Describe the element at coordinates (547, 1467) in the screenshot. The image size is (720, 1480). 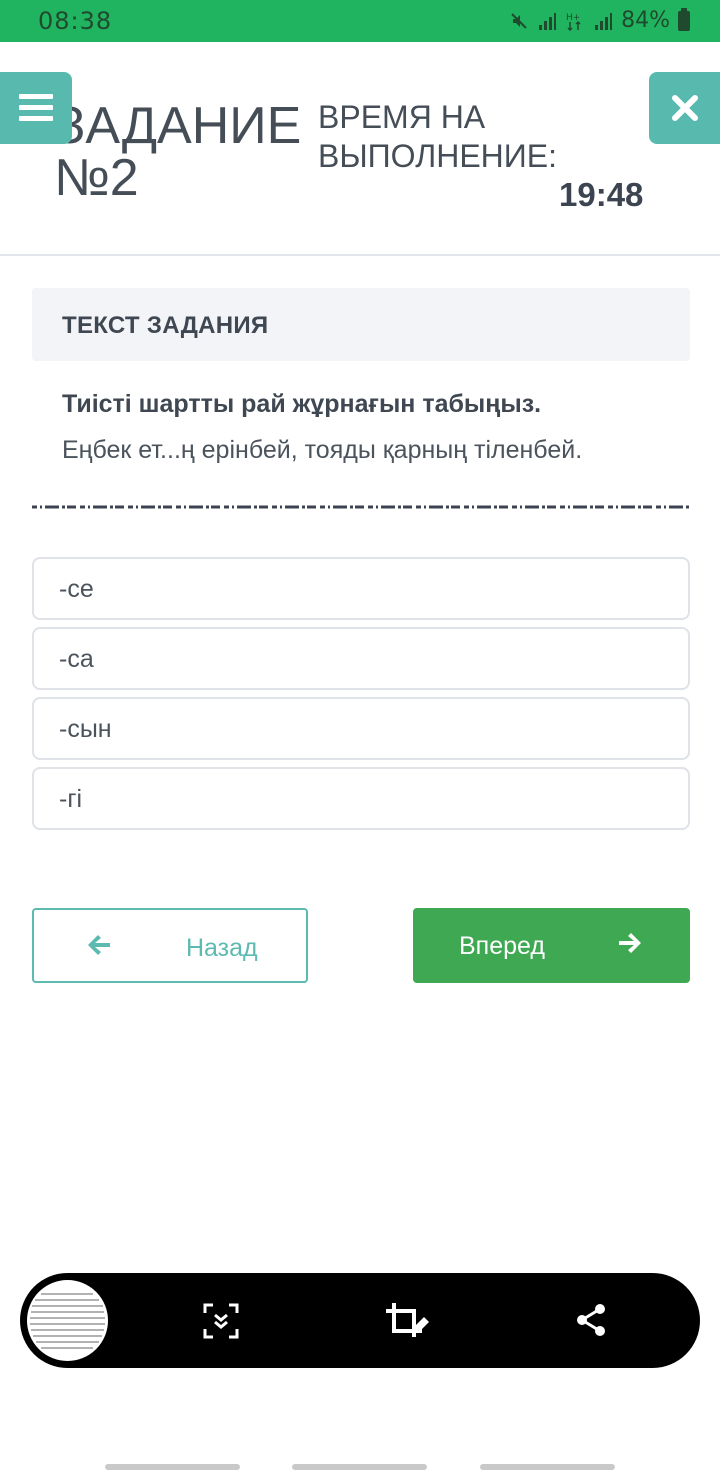
I see `nav-back-bar` at that location.